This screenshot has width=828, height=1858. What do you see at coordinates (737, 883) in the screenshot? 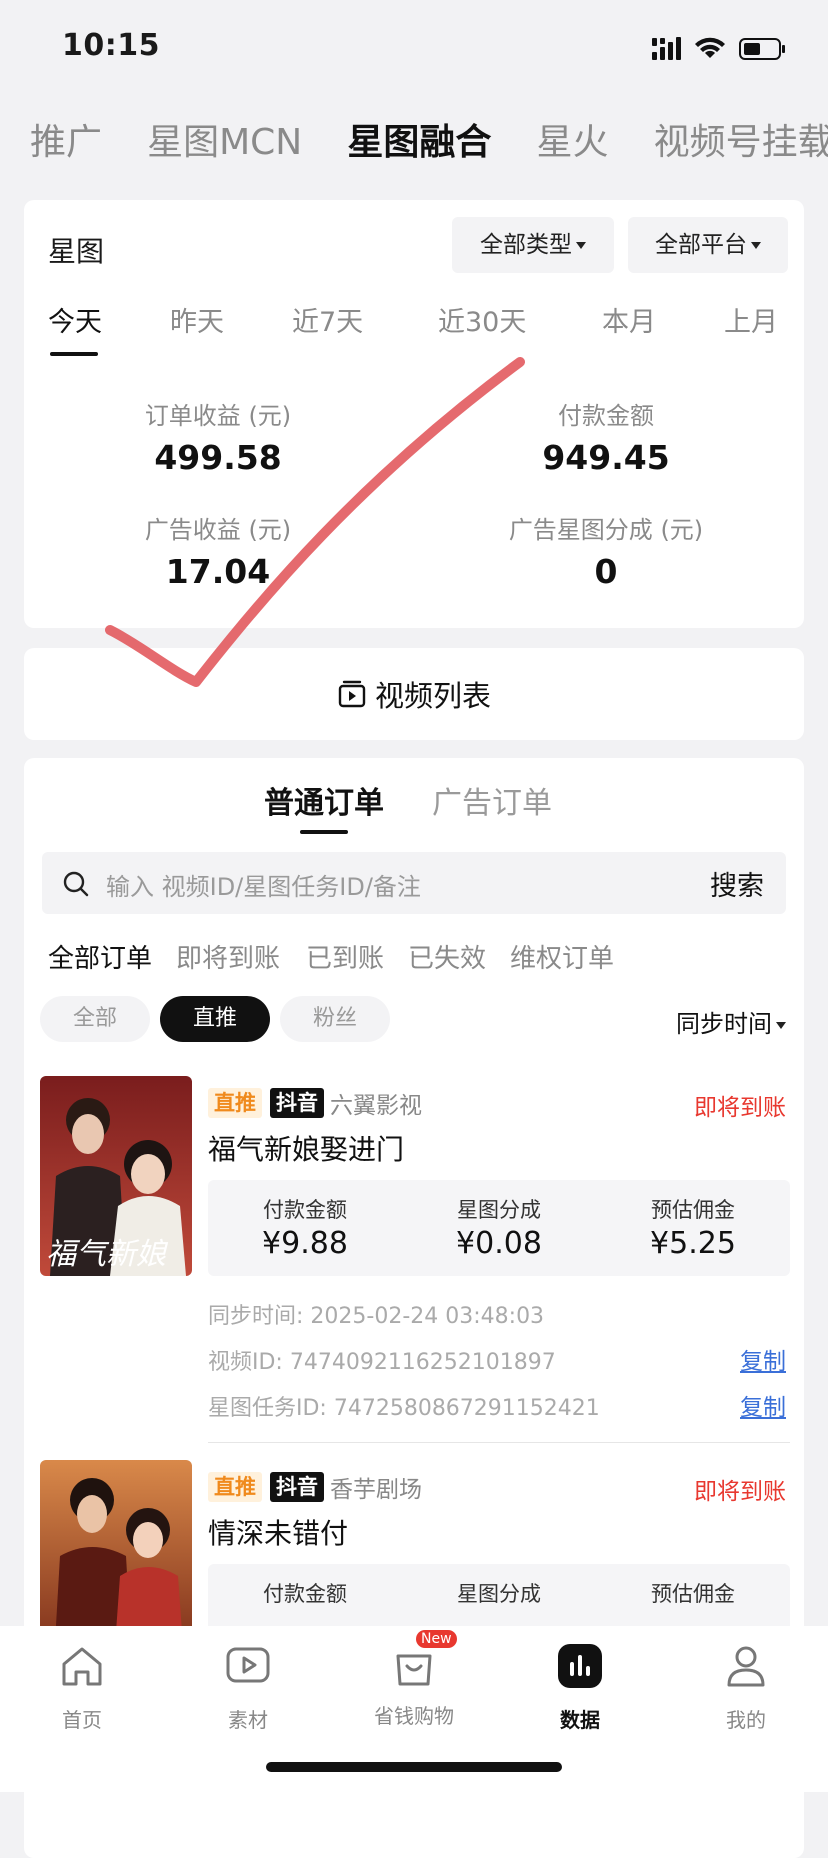
I see `search-button: 搜索` at bounding box center [737, 883].